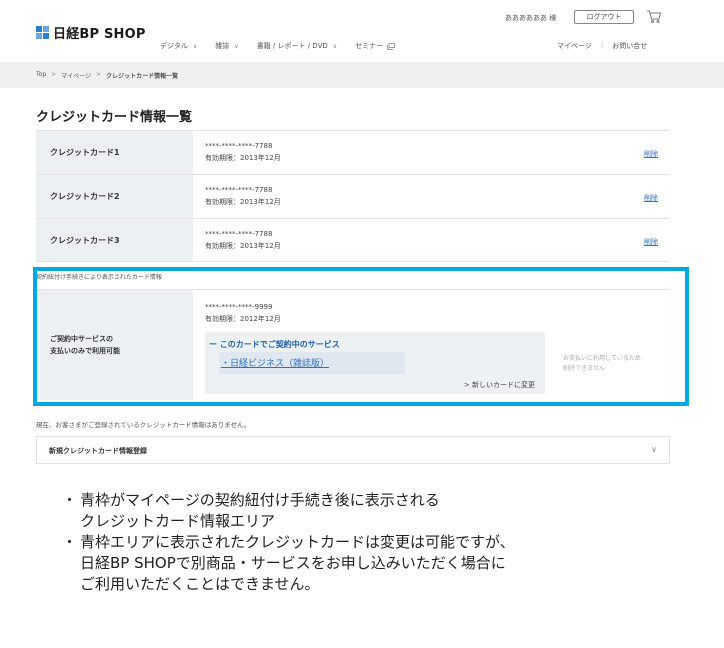  I want to click on contact-link: お問い合せ, so click(629, 46).